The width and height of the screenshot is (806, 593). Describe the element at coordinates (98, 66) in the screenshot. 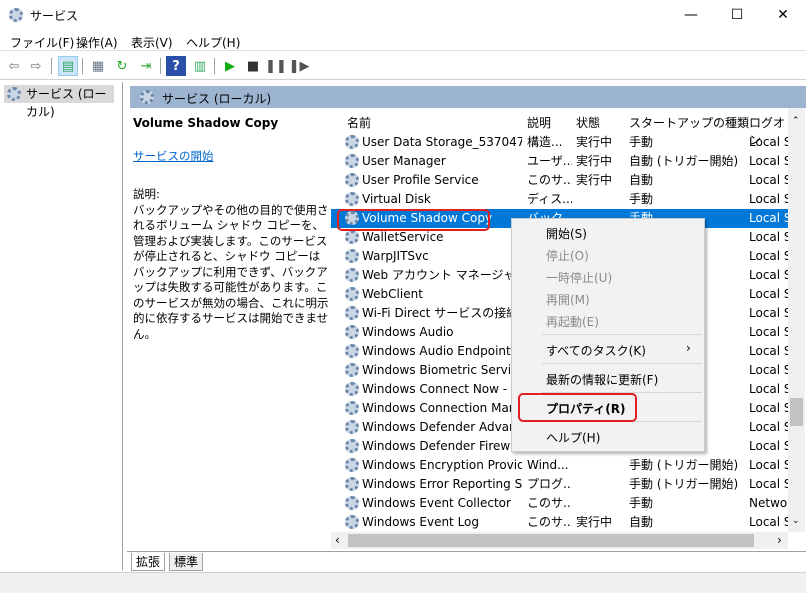

I see `properties-icon: ▦` at that location.